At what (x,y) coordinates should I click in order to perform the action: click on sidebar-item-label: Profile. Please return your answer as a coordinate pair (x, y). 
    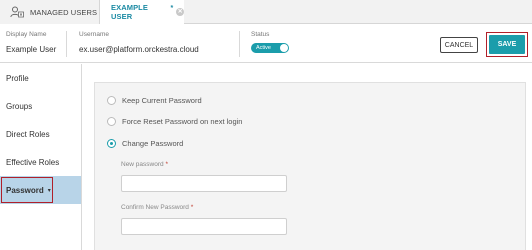
    Looking at the image, I should click on (17, 78).